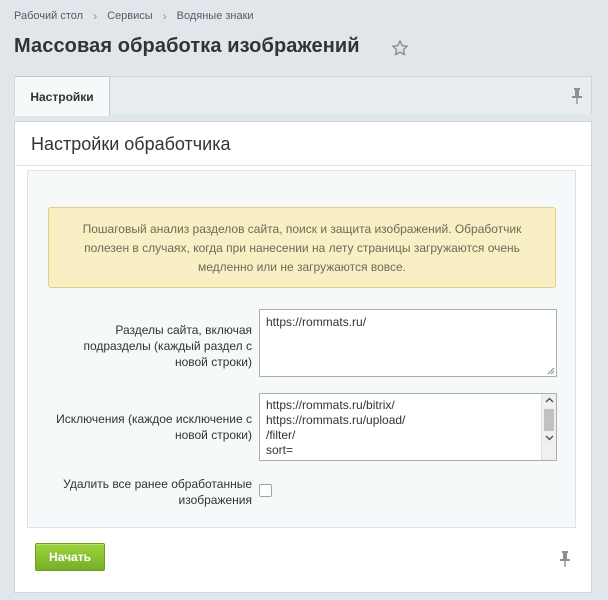 The width and height of the screenshot is (608, 600). What do you see at coordinates (303, 165) in the screenshot?
I see `divider` at bounding box center [303, 165].